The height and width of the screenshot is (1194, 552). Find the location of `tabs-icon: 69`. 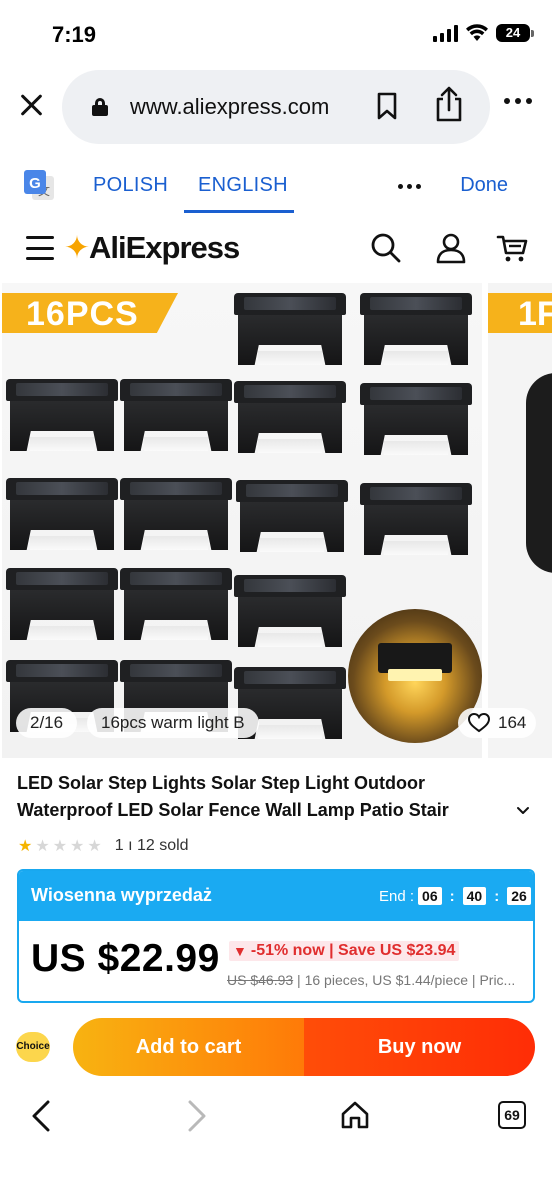

tabs-icon: 69 is located at coordinates (512, 1115).